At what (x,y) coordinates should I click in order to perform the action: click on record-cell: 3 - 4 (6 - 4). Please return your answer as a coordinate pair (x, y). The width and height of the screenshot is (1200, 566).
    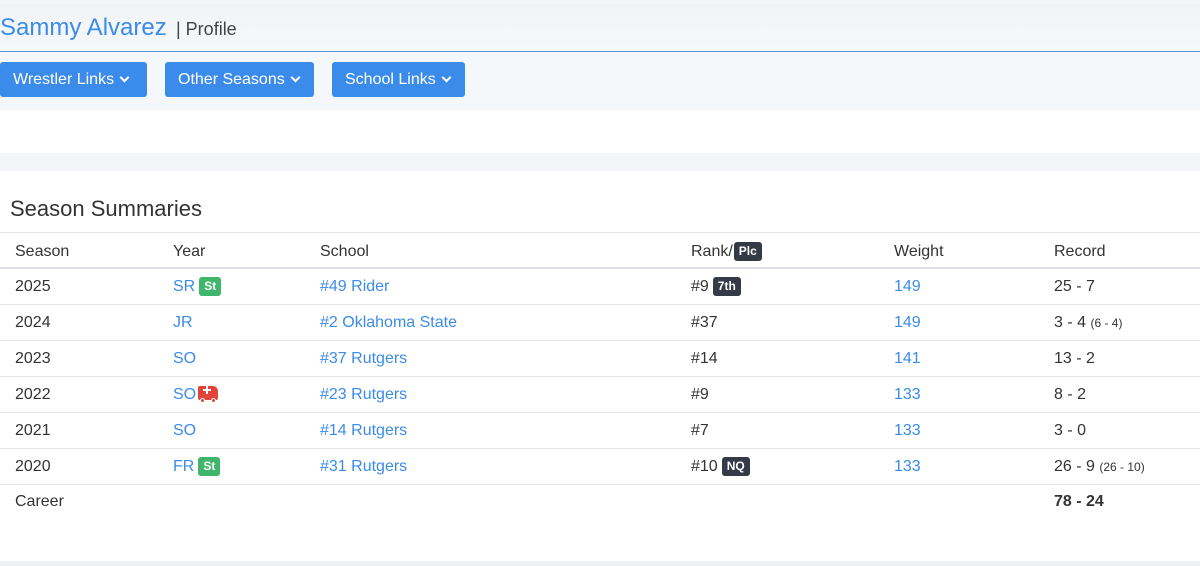
    Looking at the image, I should click on (1088, 323).